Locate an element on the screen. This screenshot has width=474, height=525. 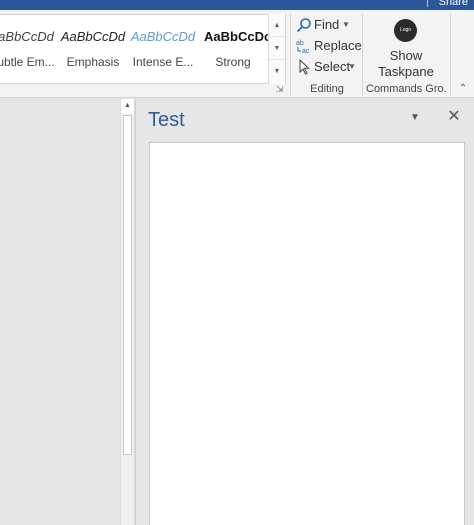
find-label: Find is located at coordinates (327, 24).